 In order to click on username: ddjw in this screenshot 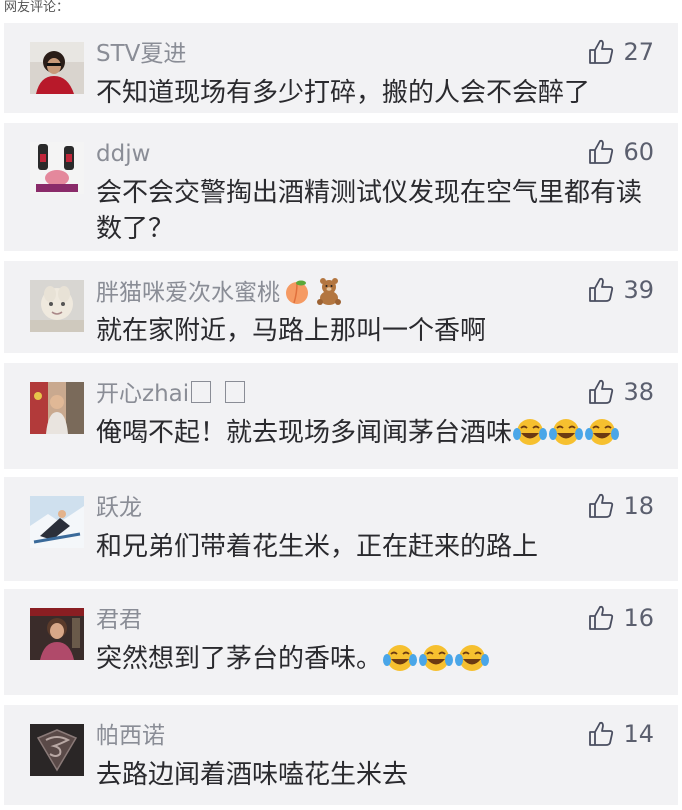, I will do `click(123, 154)`.